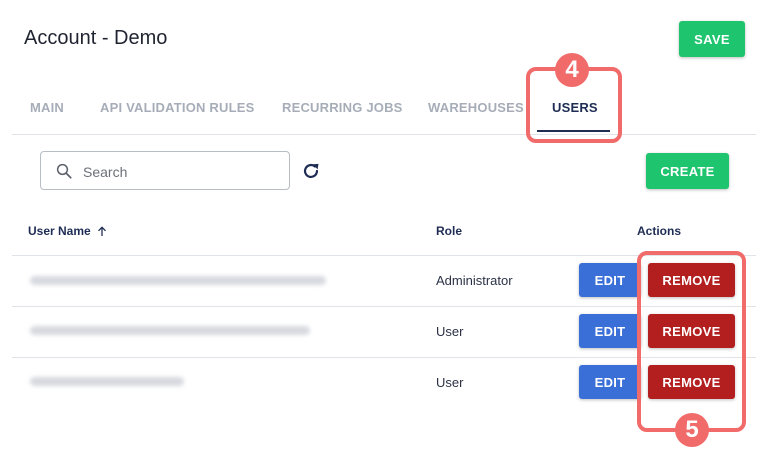 The width and height of the screenshot is (768, 453). I want to click on tab-api-validation-rules: API VALIDATION RULES, so click(177, 107).